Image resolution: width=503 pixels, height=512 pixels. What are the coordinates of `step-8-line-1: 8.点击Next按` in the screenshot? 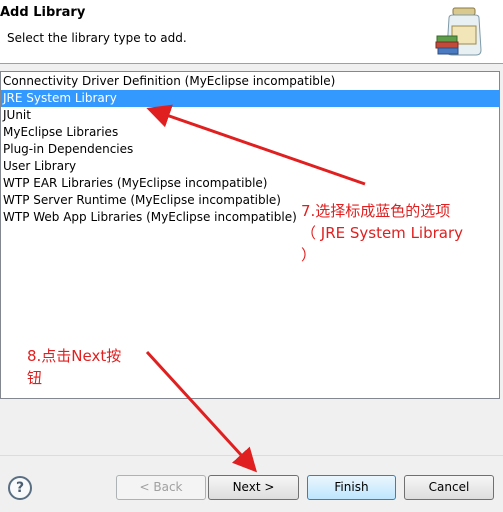 It's located at (74, 356).